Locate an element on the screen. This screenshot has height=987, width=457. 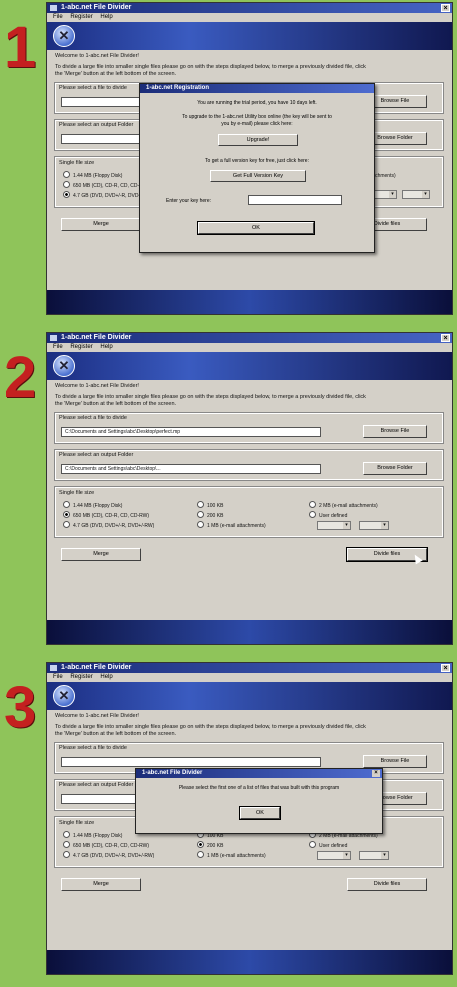
select-file-label: Please select a file to divide is located at coordinates (93, 748).